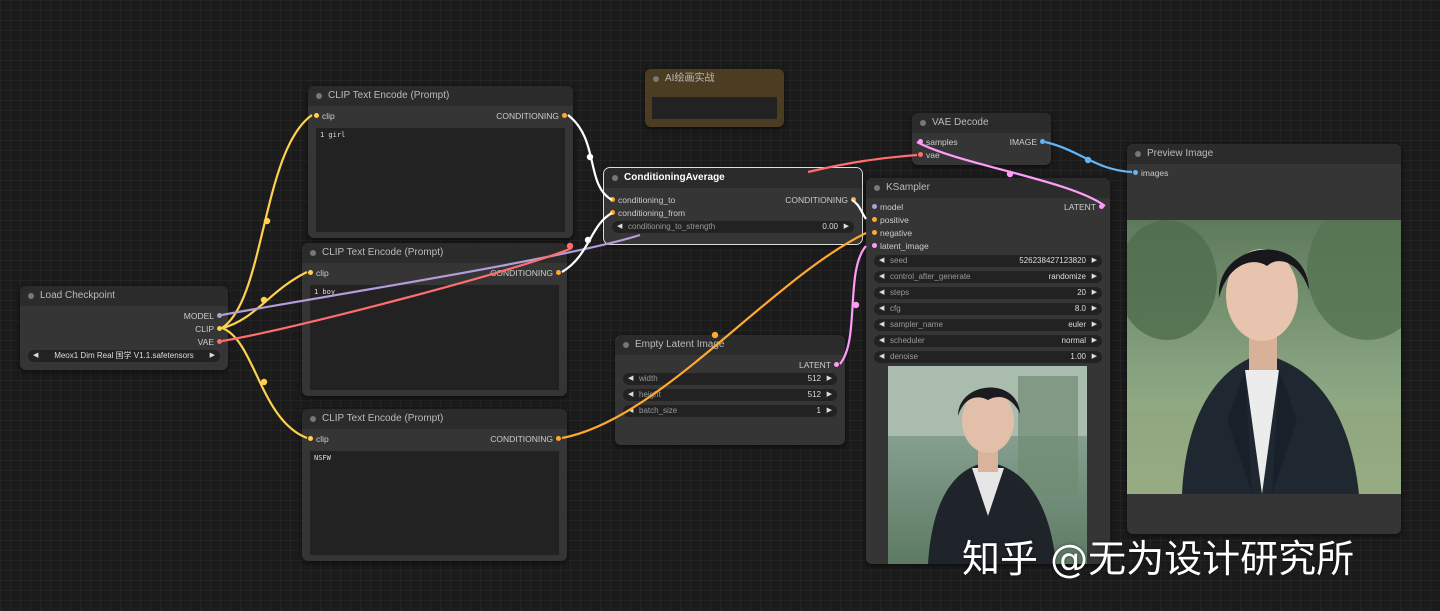  Describe the element at coordinates (900, 292) in the screenshot. I see `steps-label: steps` at that location.